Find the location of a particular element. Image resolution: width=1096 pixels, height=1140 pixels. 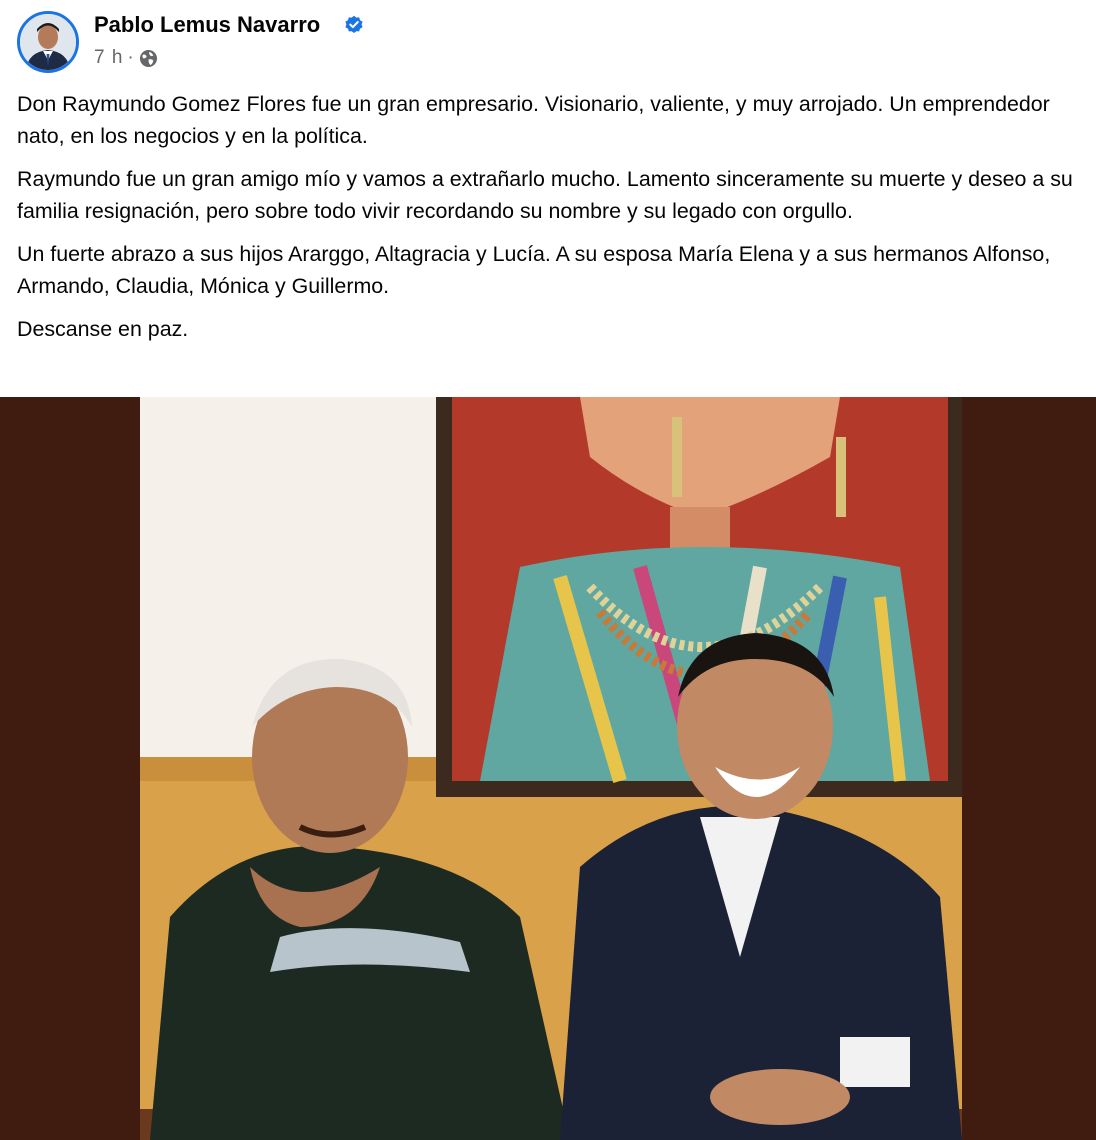

post-meta: 7 h · is located at coordinates (126, 58).